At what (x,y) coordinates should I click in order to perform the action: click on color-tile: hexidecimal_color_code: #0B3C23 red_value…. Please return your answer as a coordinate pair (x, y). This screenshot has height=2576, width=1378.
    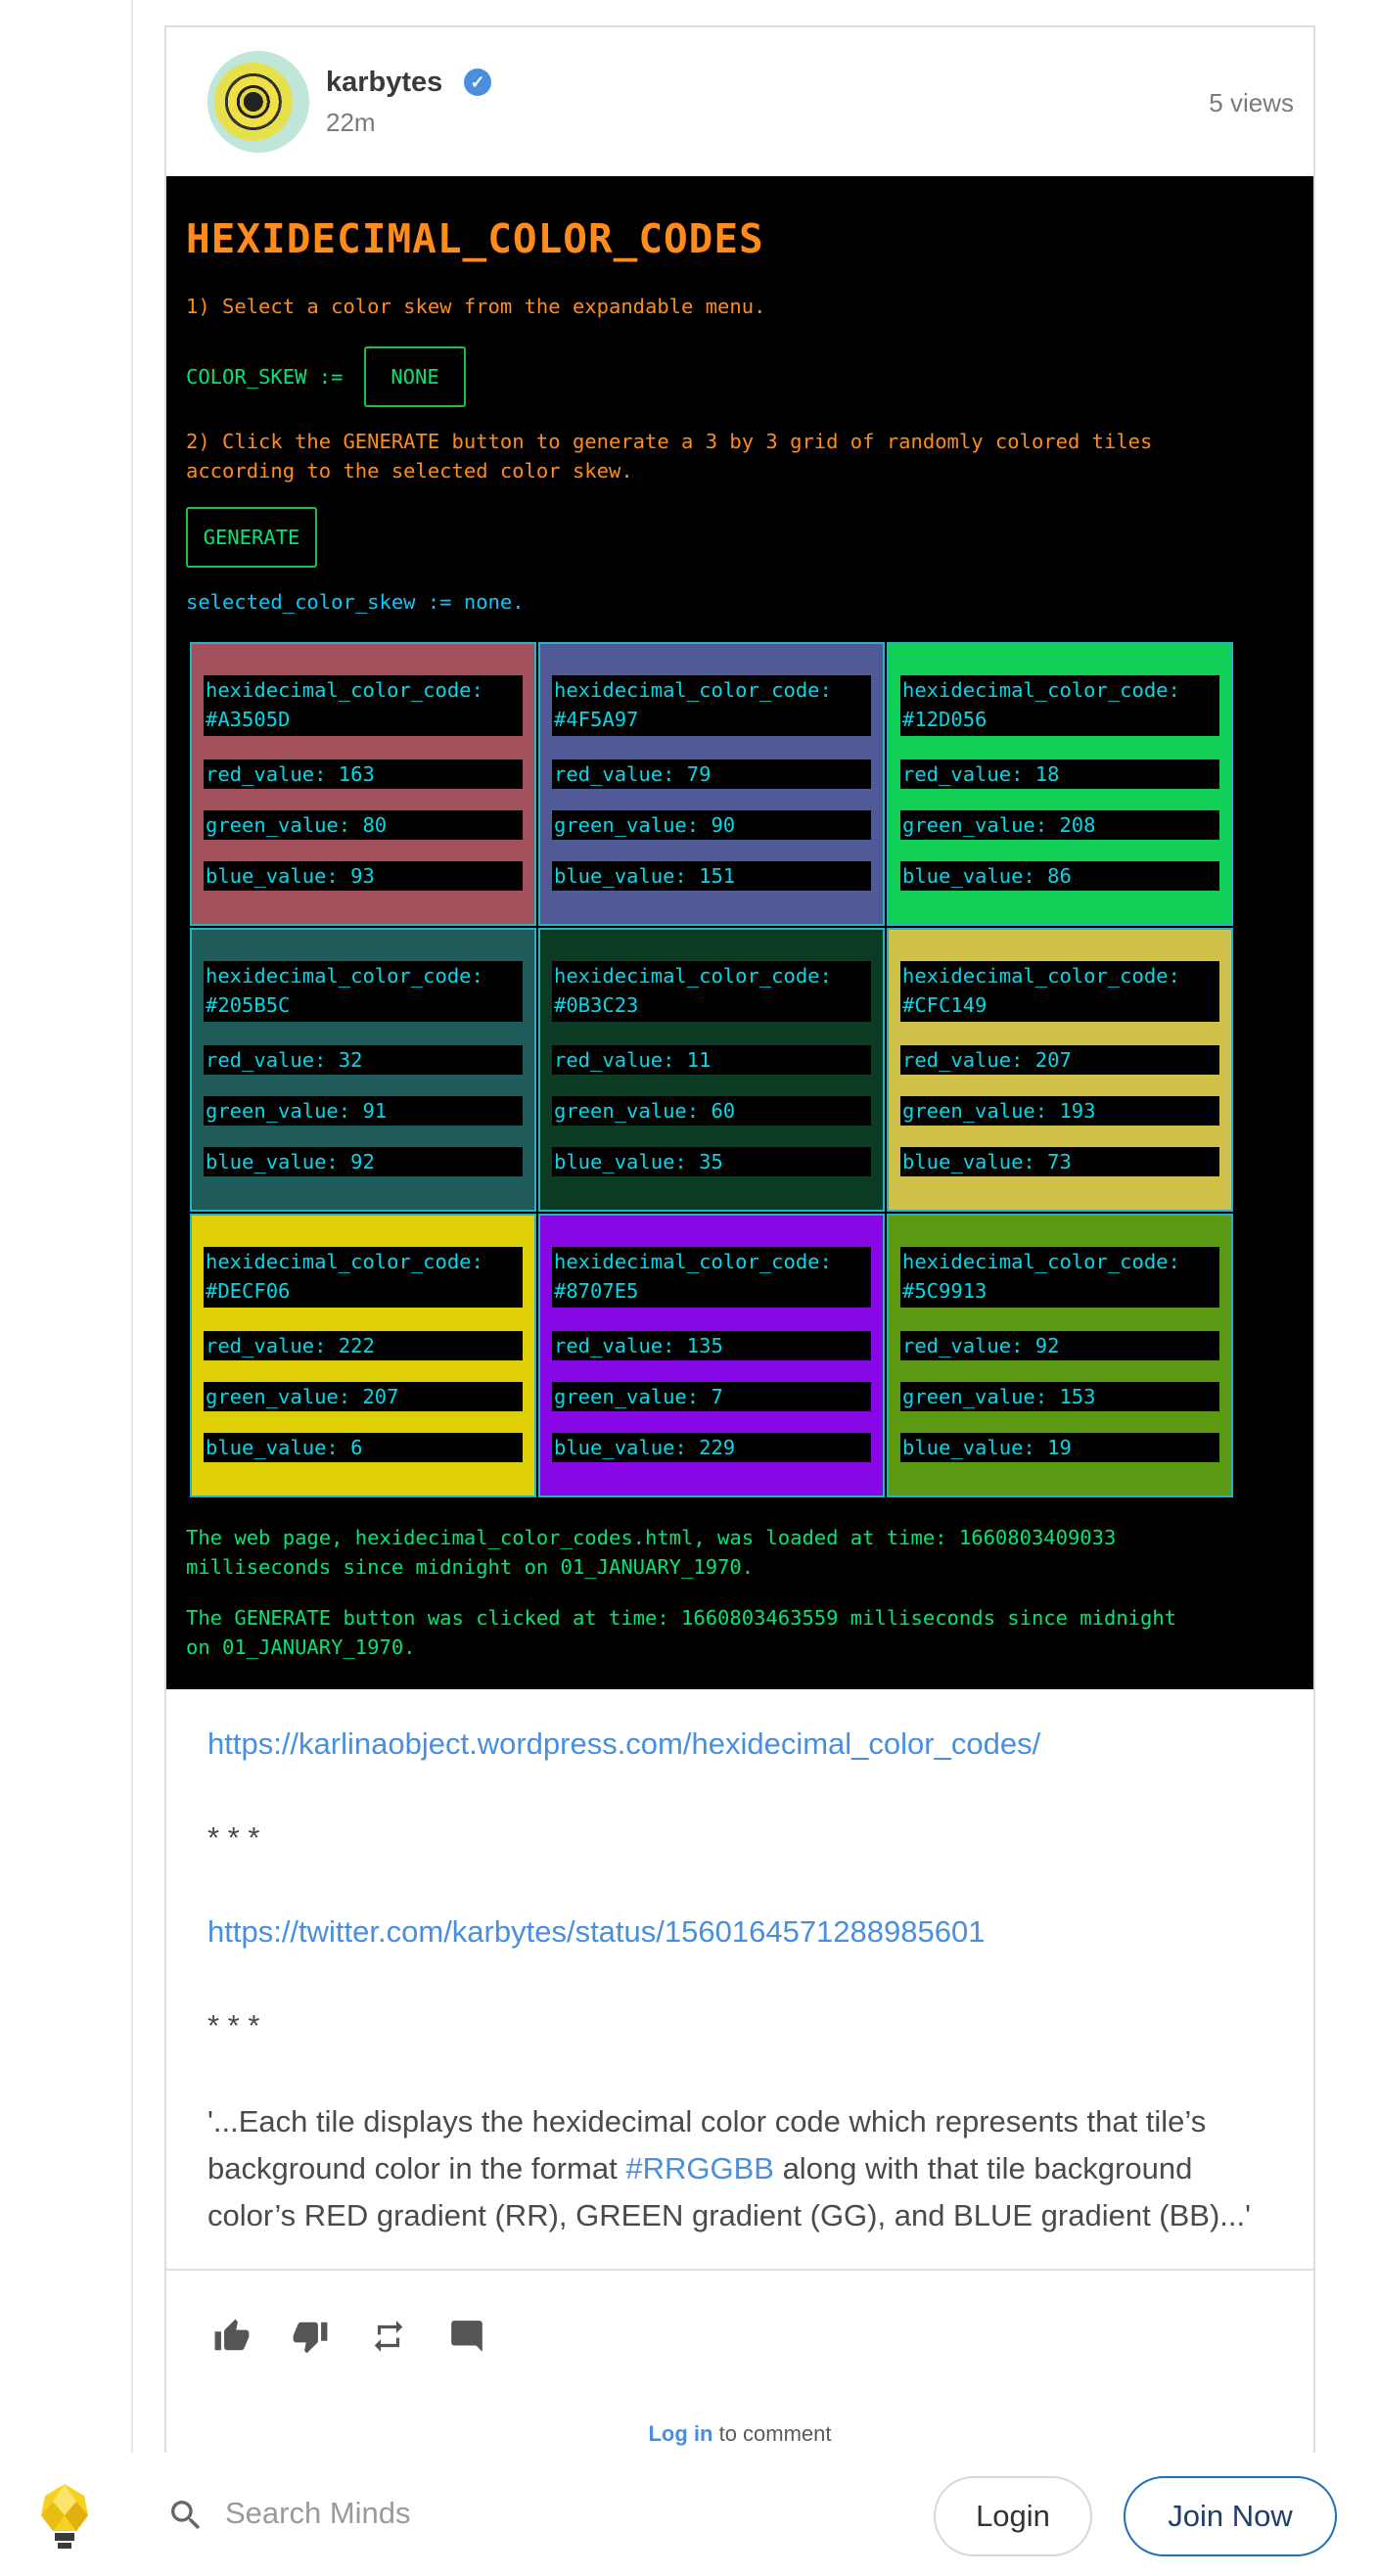
    Looking at the image, I should click on (711, 1070).